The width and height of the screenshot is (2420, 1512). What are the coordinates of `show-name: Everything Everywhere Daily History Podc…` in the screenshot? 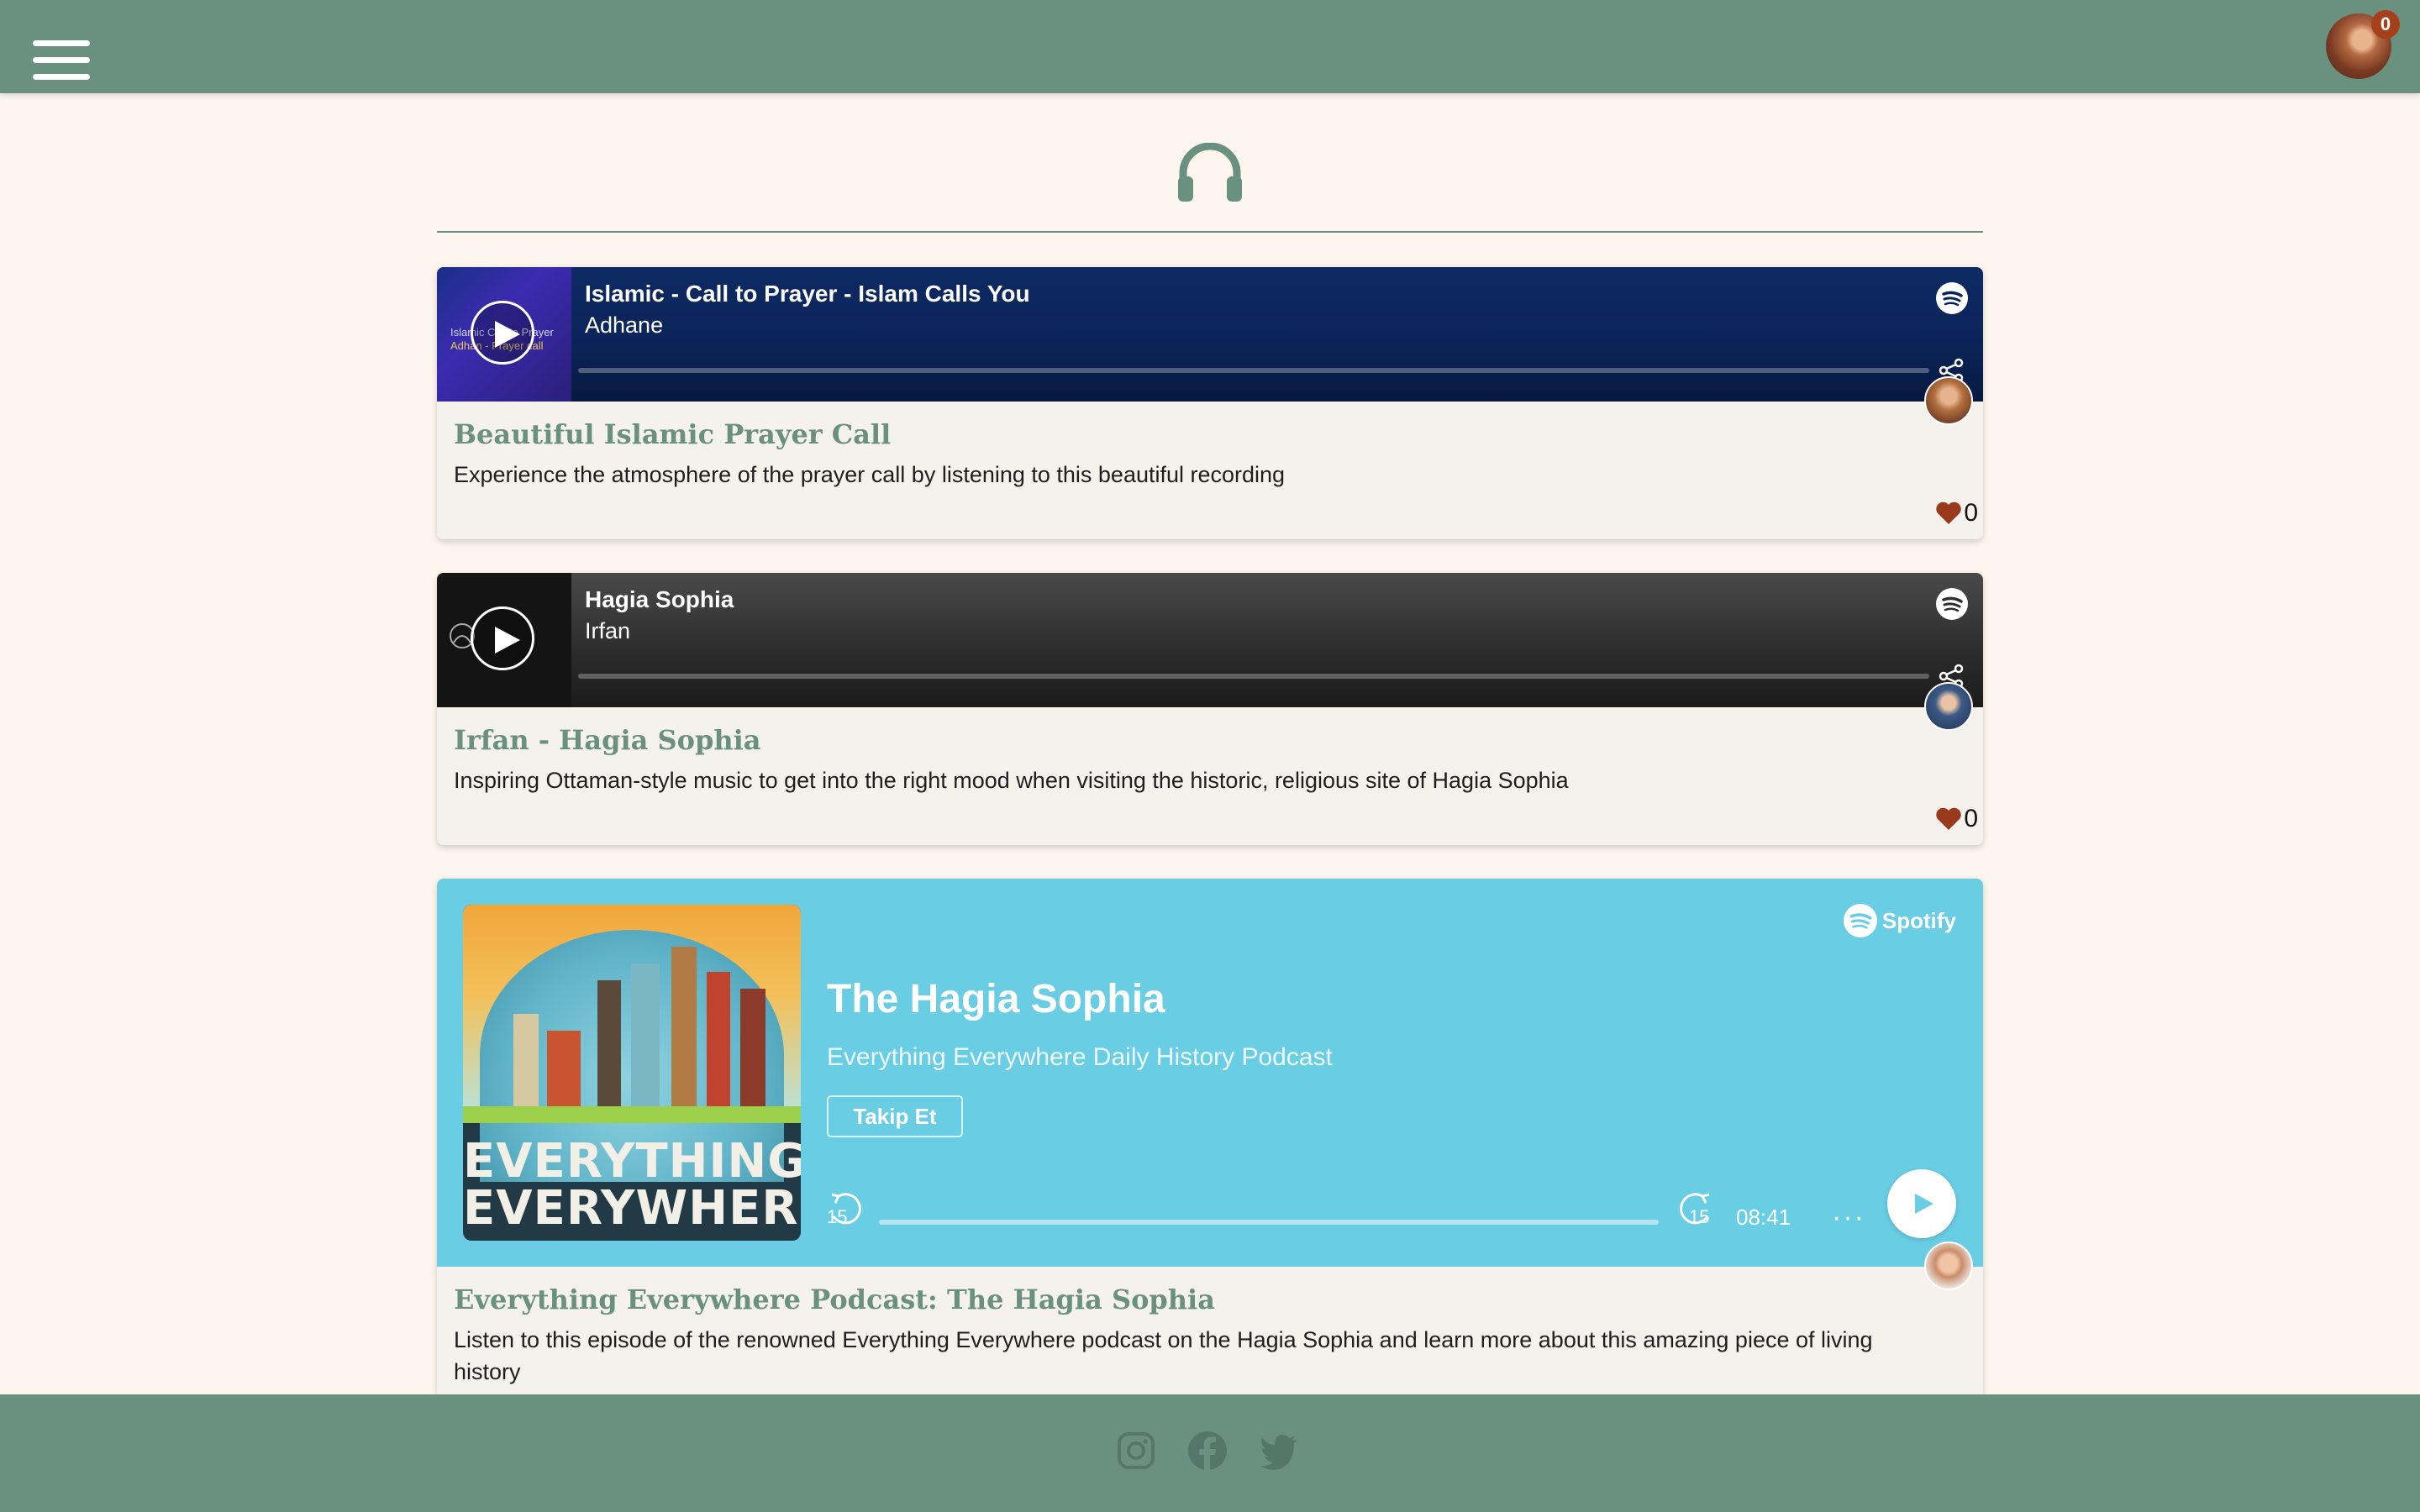 It's located at (1080, 1057).